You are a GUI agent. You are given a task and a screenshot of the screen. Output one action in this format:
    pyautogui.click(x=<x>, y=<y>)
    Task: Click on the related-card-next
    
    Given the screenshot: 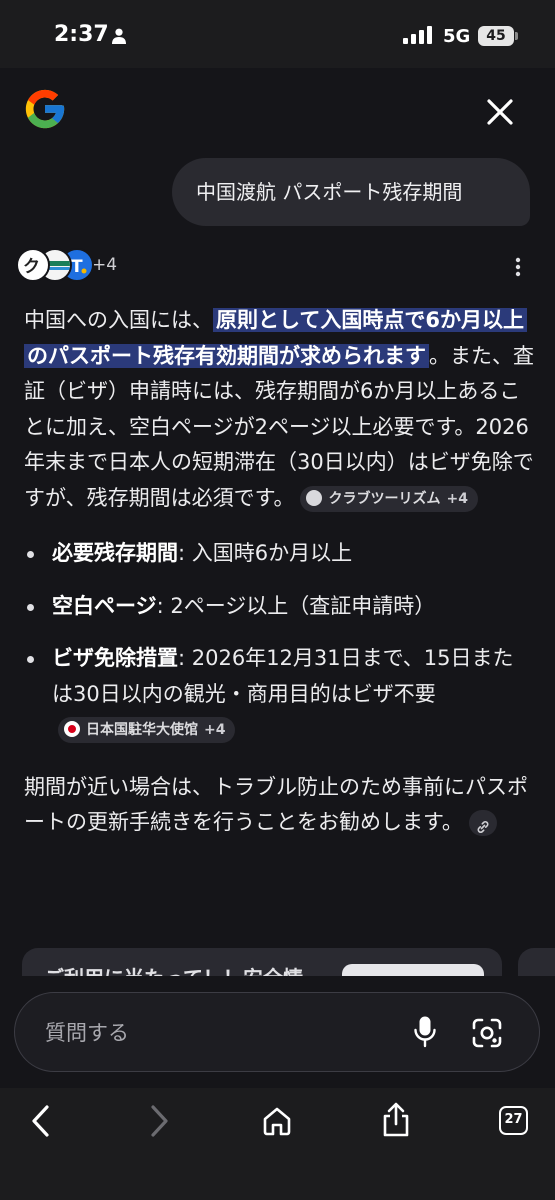 What is the action you would take?
    pyautogui.click(x=536, y=962)
    